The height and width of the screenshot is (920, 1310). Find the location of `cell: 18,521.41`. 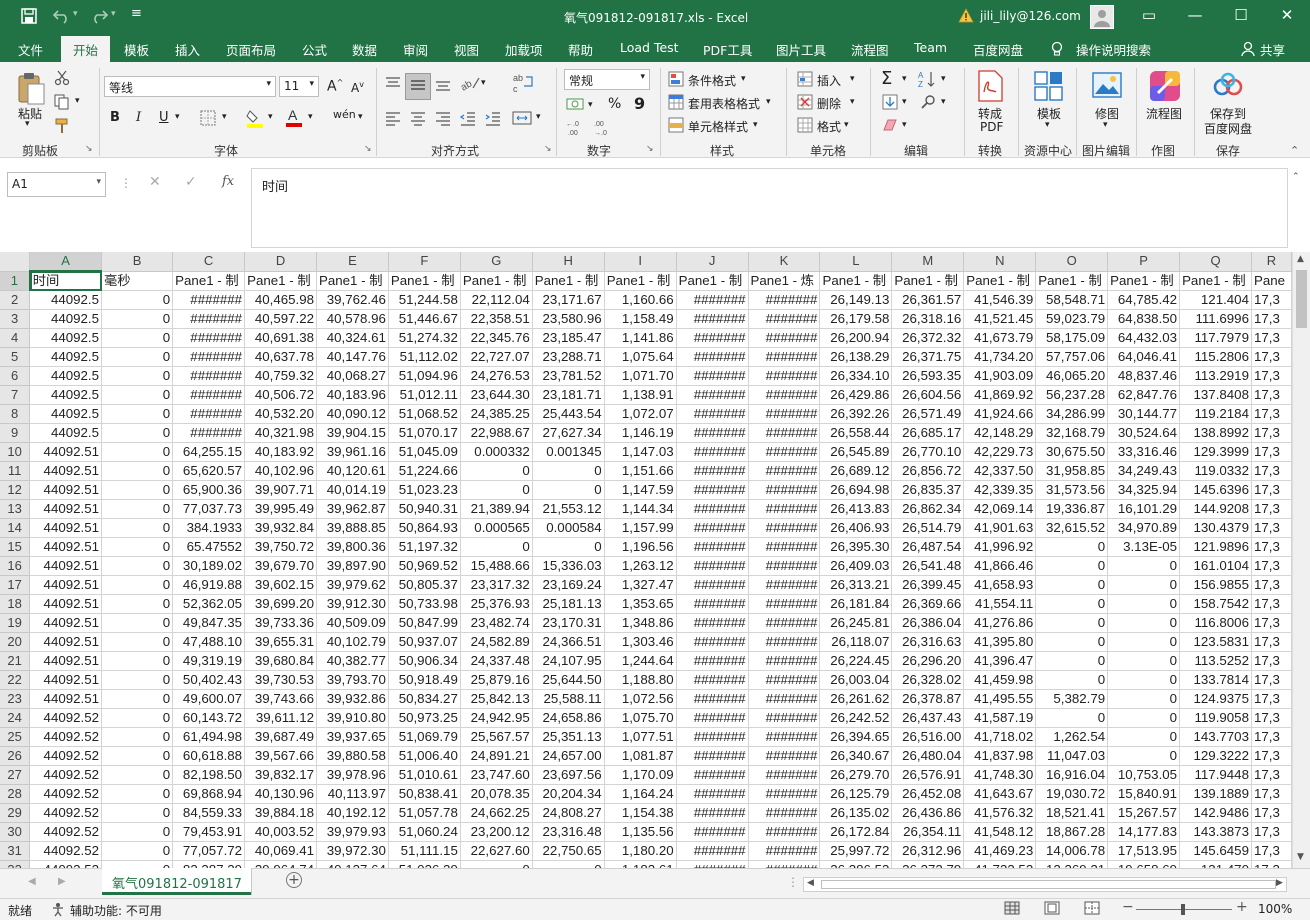

cell: 18,521.41 is located at coordinates (1072, 813).